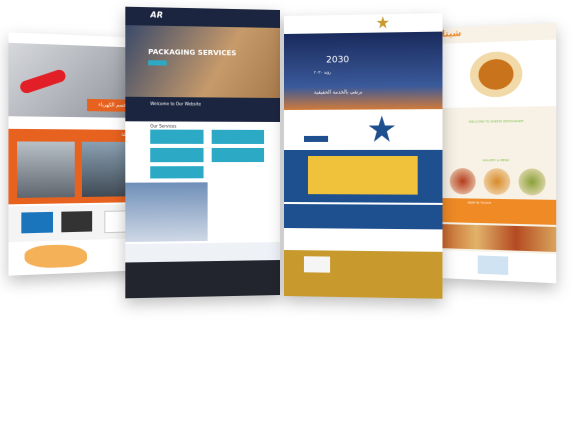  Describe the element at coordinates (496, 160) in the screenshot. I see `gallery-title: GALLERY & MENU` at that location.